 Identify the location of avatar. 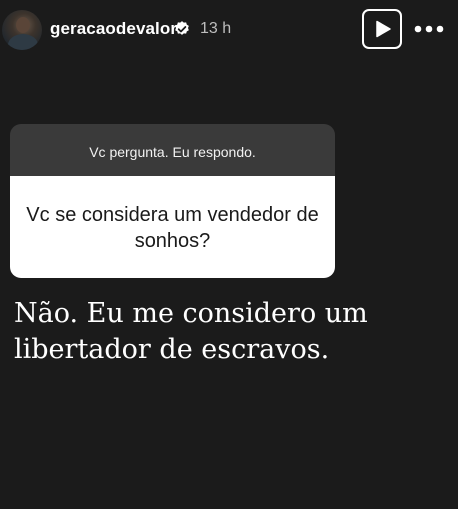
(22, 30).